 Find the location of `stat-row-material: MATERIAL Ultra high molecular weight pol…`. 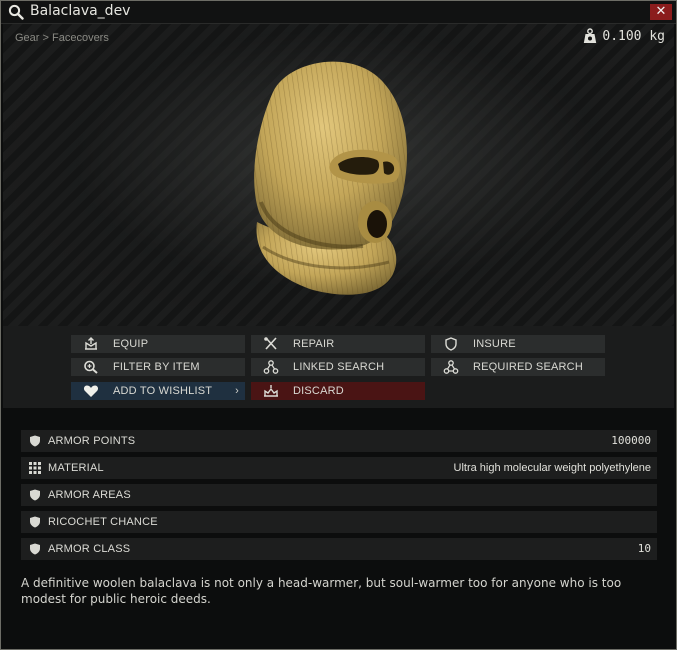

stat-row-material: MATERIAL Ultra high molecular weight pol… is located at coordinates (339, 468).